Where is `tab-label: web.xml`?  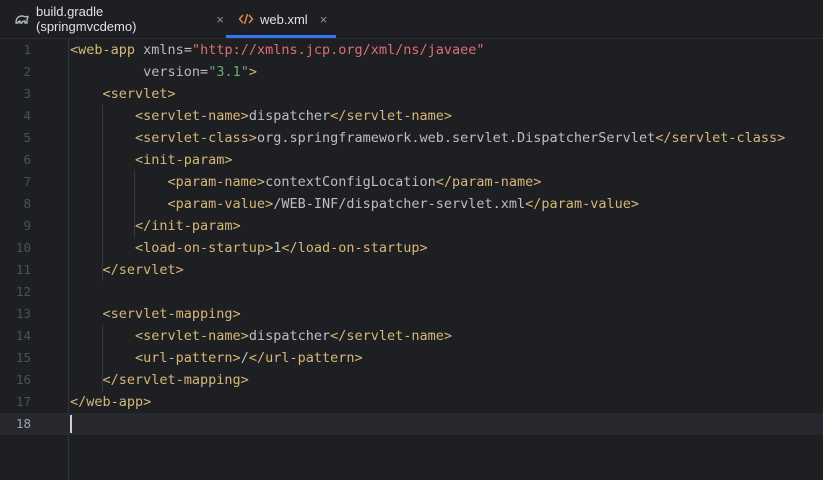 tab-label: web.xml is located at coordinates (284, 19).